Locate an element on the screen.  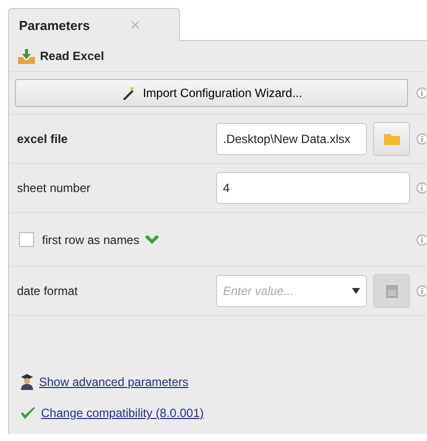
checkmark-icon is located at coordinates (28, 413).